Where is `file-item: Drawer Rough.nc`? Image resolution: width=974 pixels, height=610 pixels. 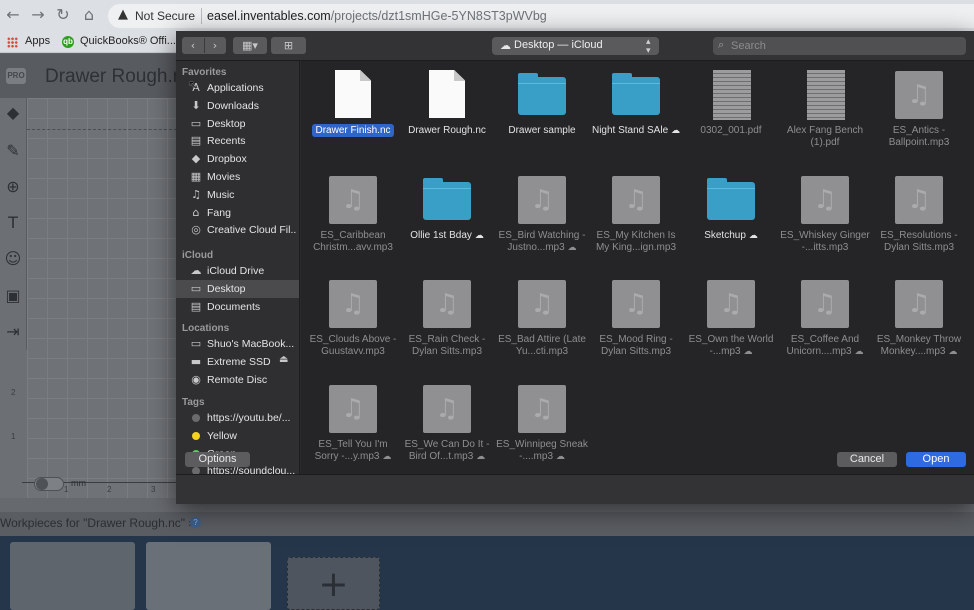 file-item: Drawer Rough.nc is located at coordinates (447, 117).